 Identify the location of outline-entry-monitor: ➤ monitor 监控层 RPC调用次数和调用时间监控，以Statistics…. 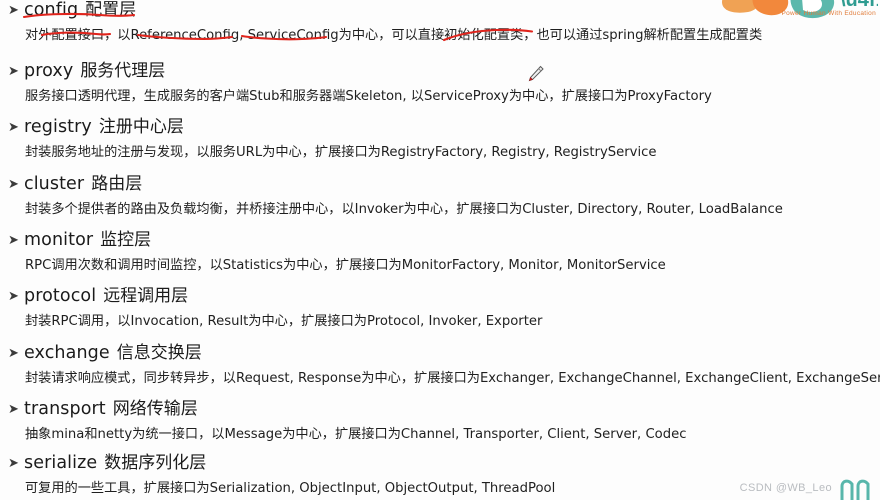
(333, 251).